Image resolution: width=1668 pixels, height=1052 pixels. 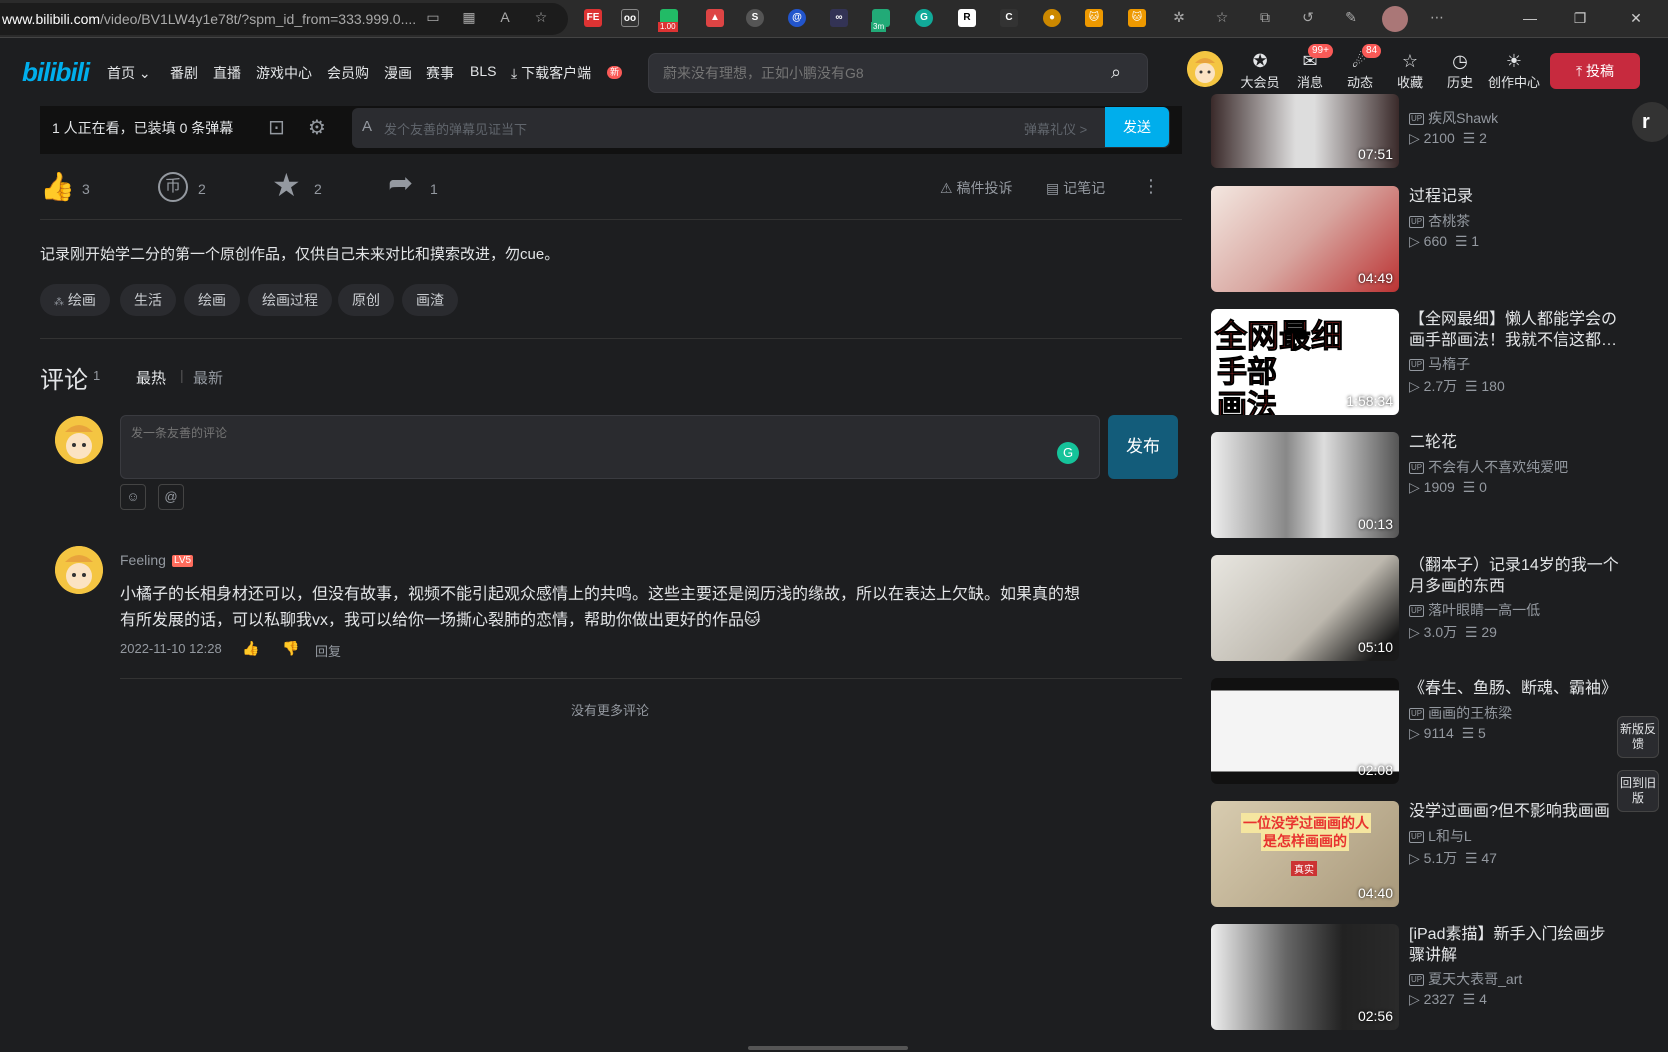 I want to click on nav-bls: BLS, so click(x=483, y=71).